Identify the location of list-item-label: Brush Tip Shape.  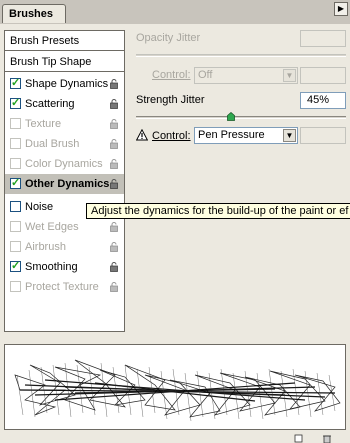
(51, 62).